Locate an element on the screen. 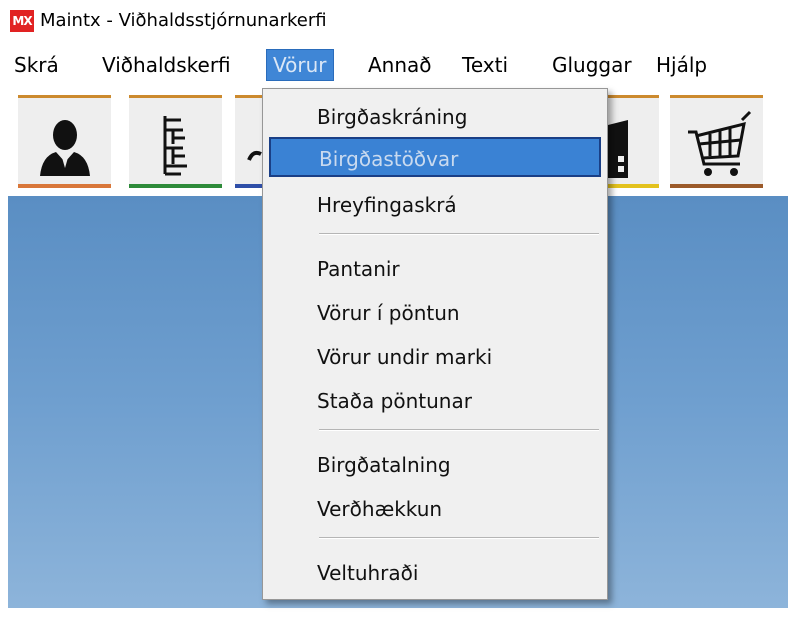  toolbar-button-purchasing is located at coordinates (716, 141).